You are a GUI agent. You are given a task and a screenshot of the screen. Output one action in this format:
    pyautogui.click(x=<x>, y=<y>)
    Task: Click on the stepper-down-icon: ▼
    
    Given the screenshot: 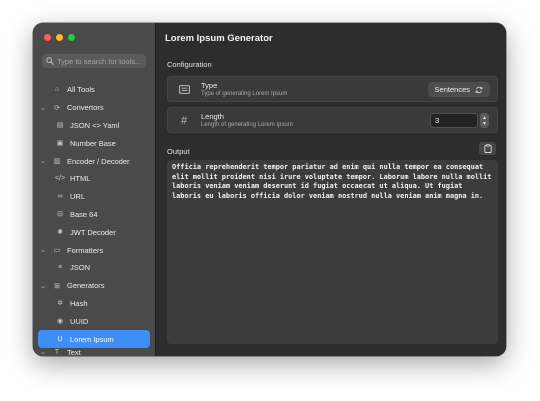 What is the action you would take?
    pyautogui.click(x=484, y=124)
    